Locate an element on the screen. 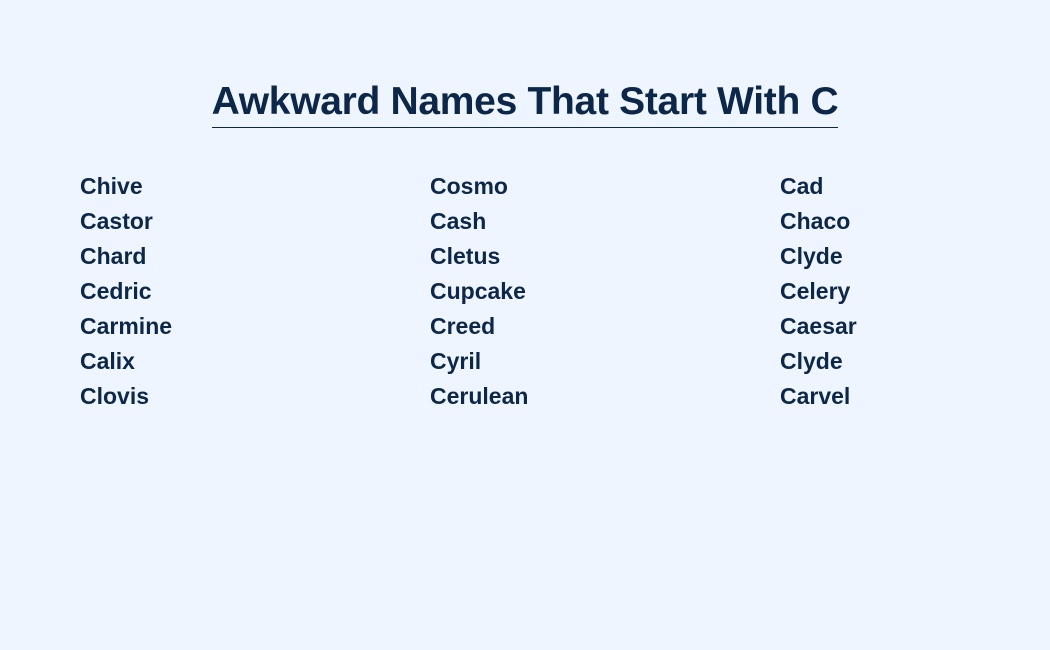 Image resolution: width=1050 pixels, height=650 pixels. name-item: Cletus is located at coordinates (465, 256).